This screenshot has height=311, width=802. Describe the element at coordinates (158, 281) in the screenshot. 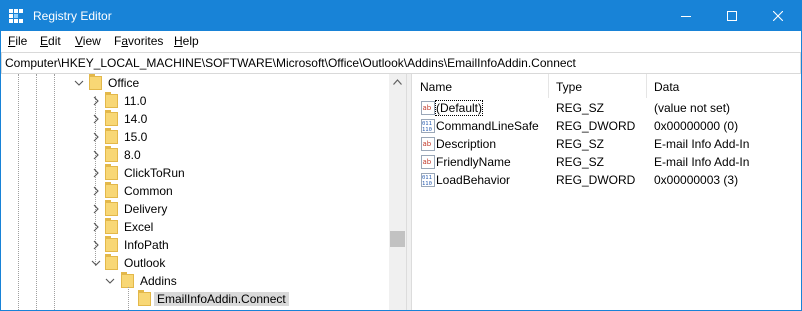

I see `tree-item-label: Addins` at that location.